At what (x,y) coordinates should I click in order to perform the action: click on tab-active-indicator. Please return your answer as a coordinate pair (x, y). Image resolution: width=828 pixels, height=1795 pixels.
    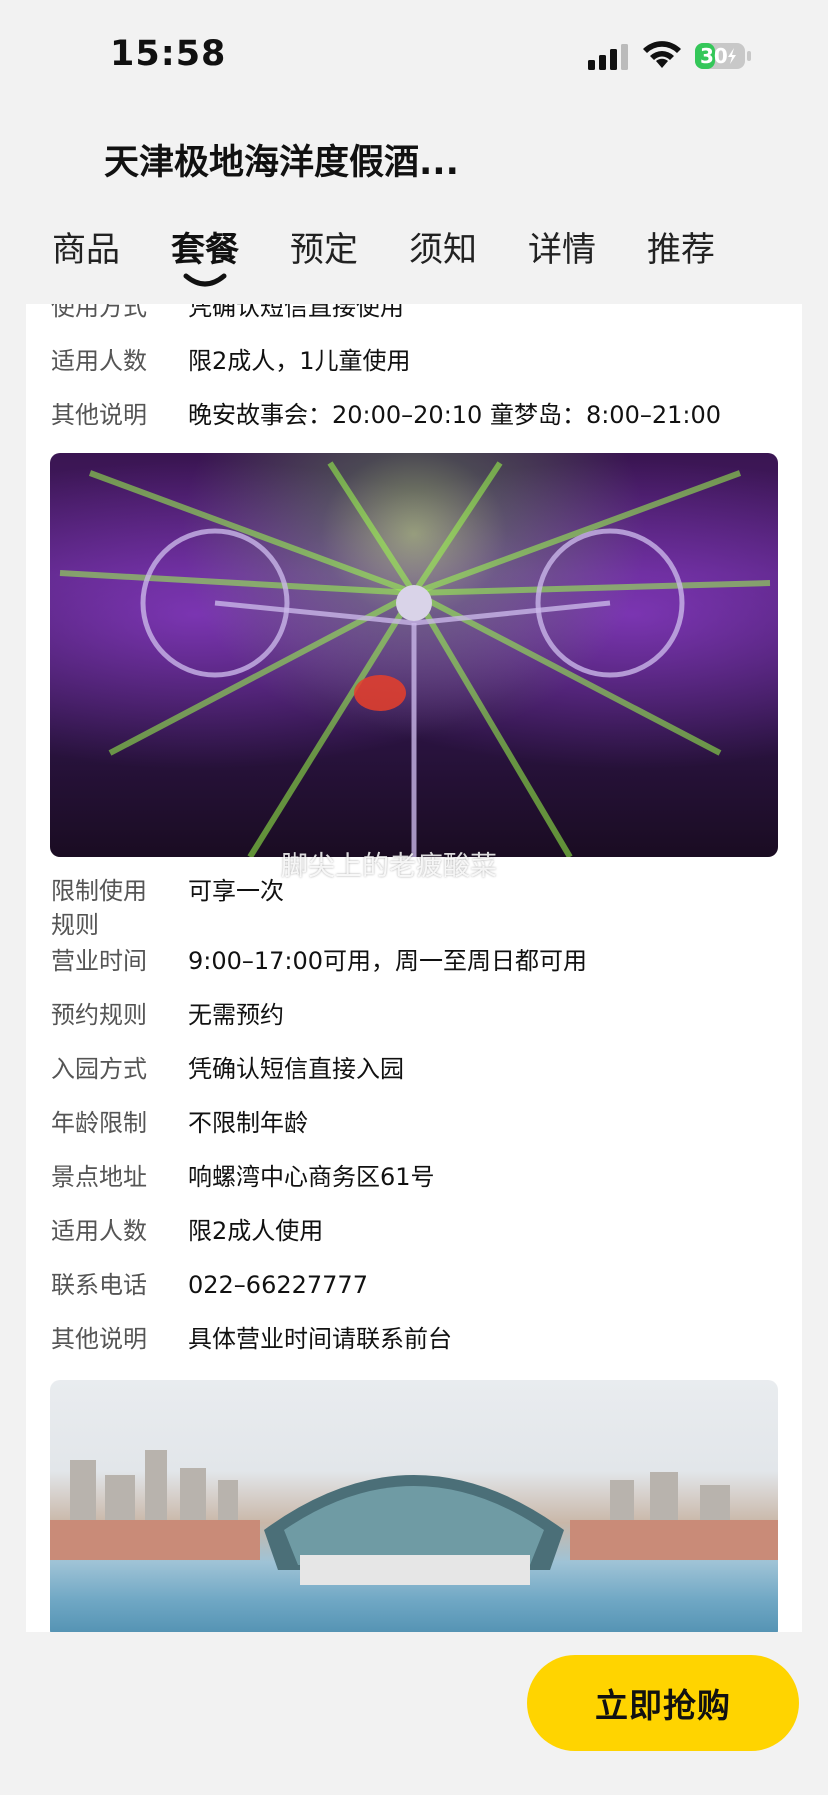
    Looking at the image, I should click on (205, 280).